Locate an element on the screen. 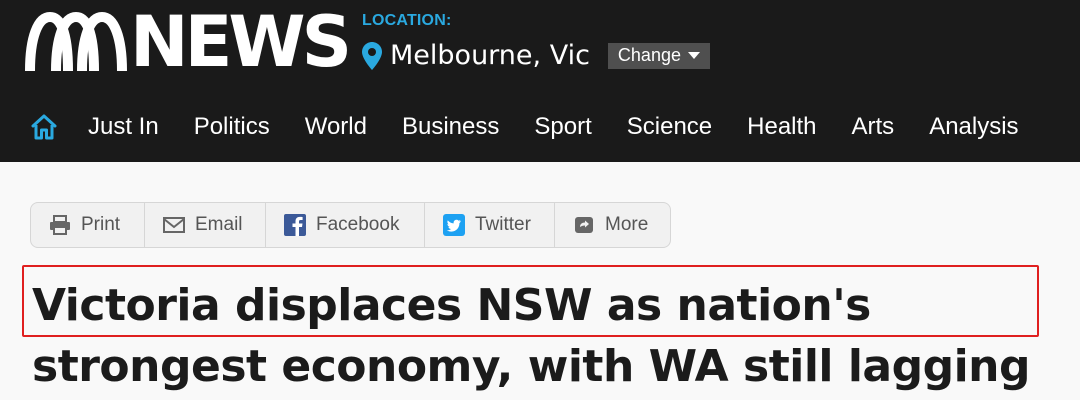  logo-text: NEWS is located at coordinates (241, 42).